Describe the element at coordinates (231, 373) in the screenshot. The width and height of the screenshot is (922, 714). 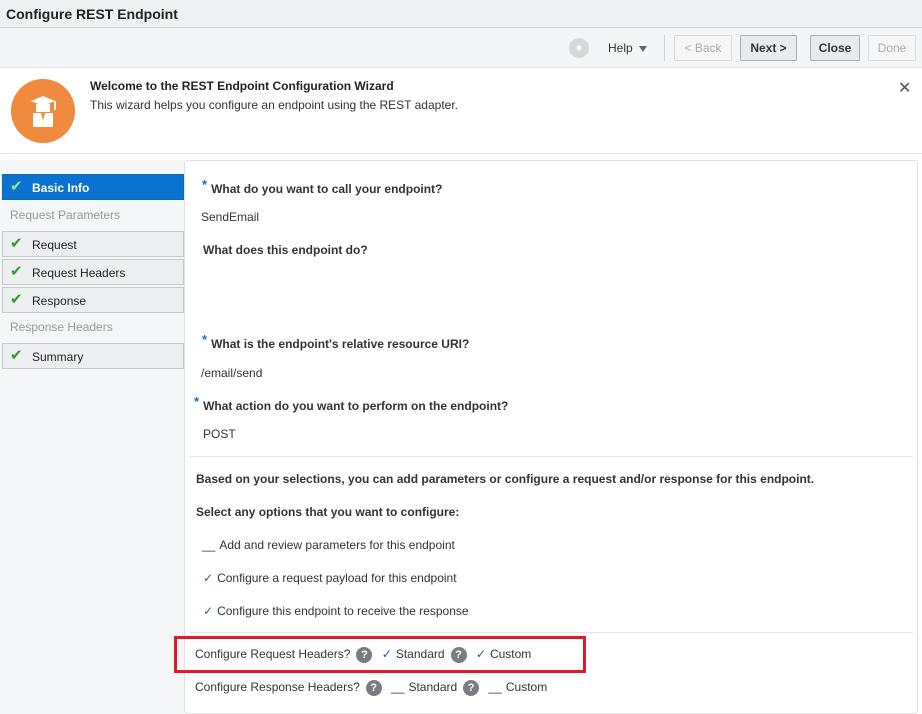
I see `resource-uri-field: /email/send` at that location.